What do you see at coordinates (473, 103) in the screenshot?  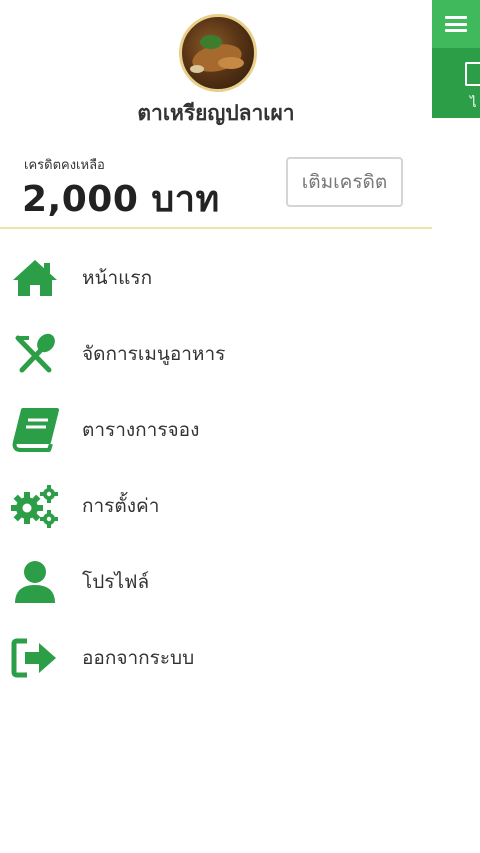 I see `background-tab-label: ไ` at bounding box center [473, 103].